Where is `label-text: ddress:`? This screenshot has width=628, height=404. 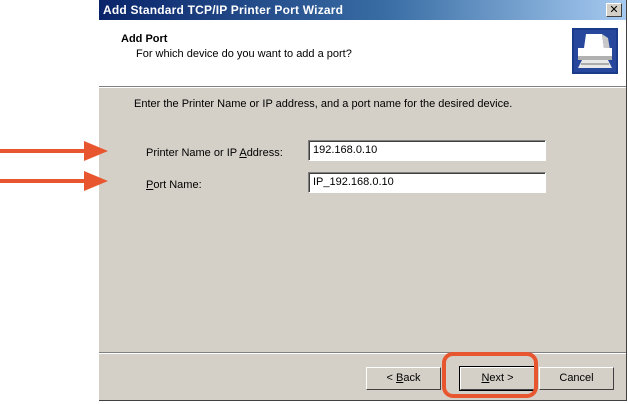 label-text: ddress: is located at coordinates (264, 153).